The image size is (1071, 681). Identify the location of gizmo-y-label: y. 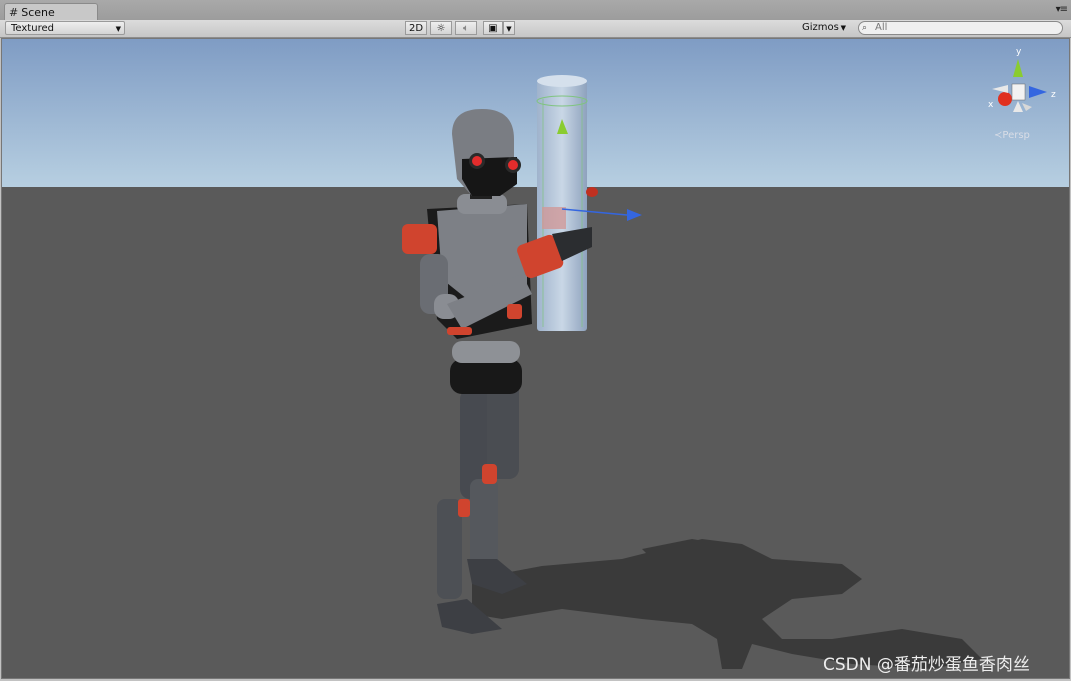
(1019, 52).